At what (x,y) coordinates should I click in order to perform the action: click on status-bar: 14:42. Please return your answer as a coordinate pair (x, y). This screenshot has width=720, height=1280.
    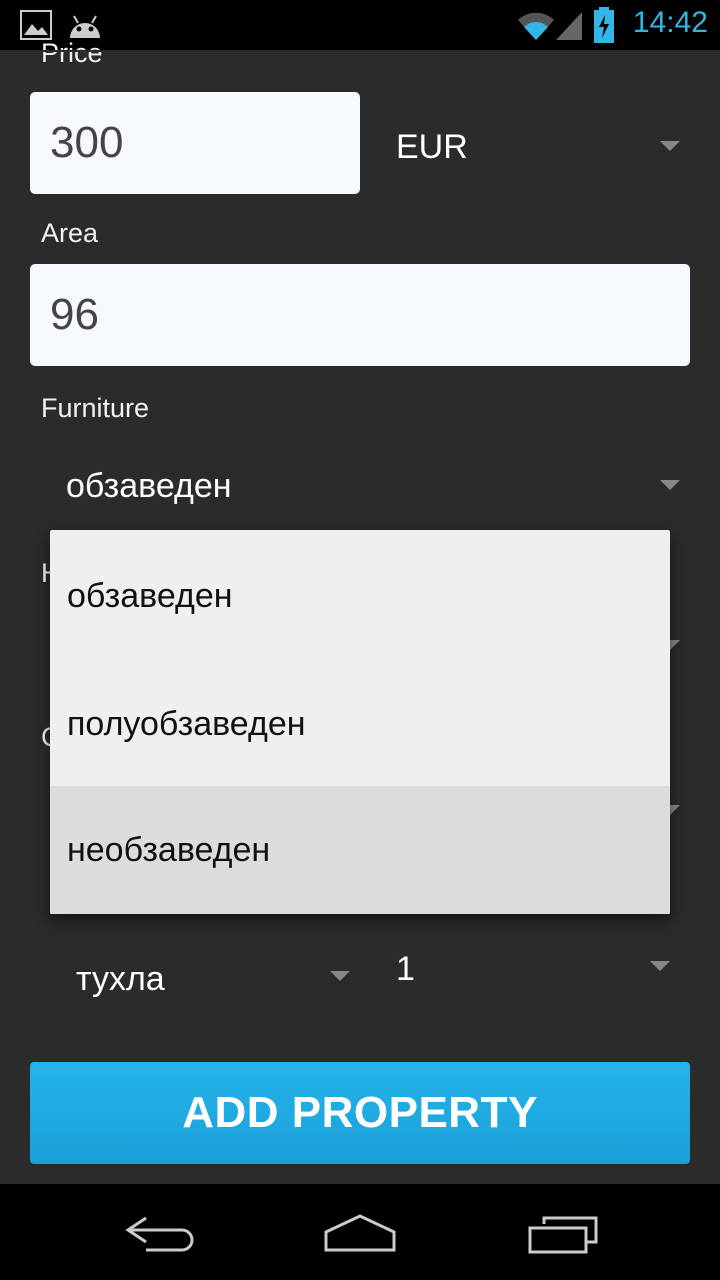
    Looking at the image, I should click on (360, 25).